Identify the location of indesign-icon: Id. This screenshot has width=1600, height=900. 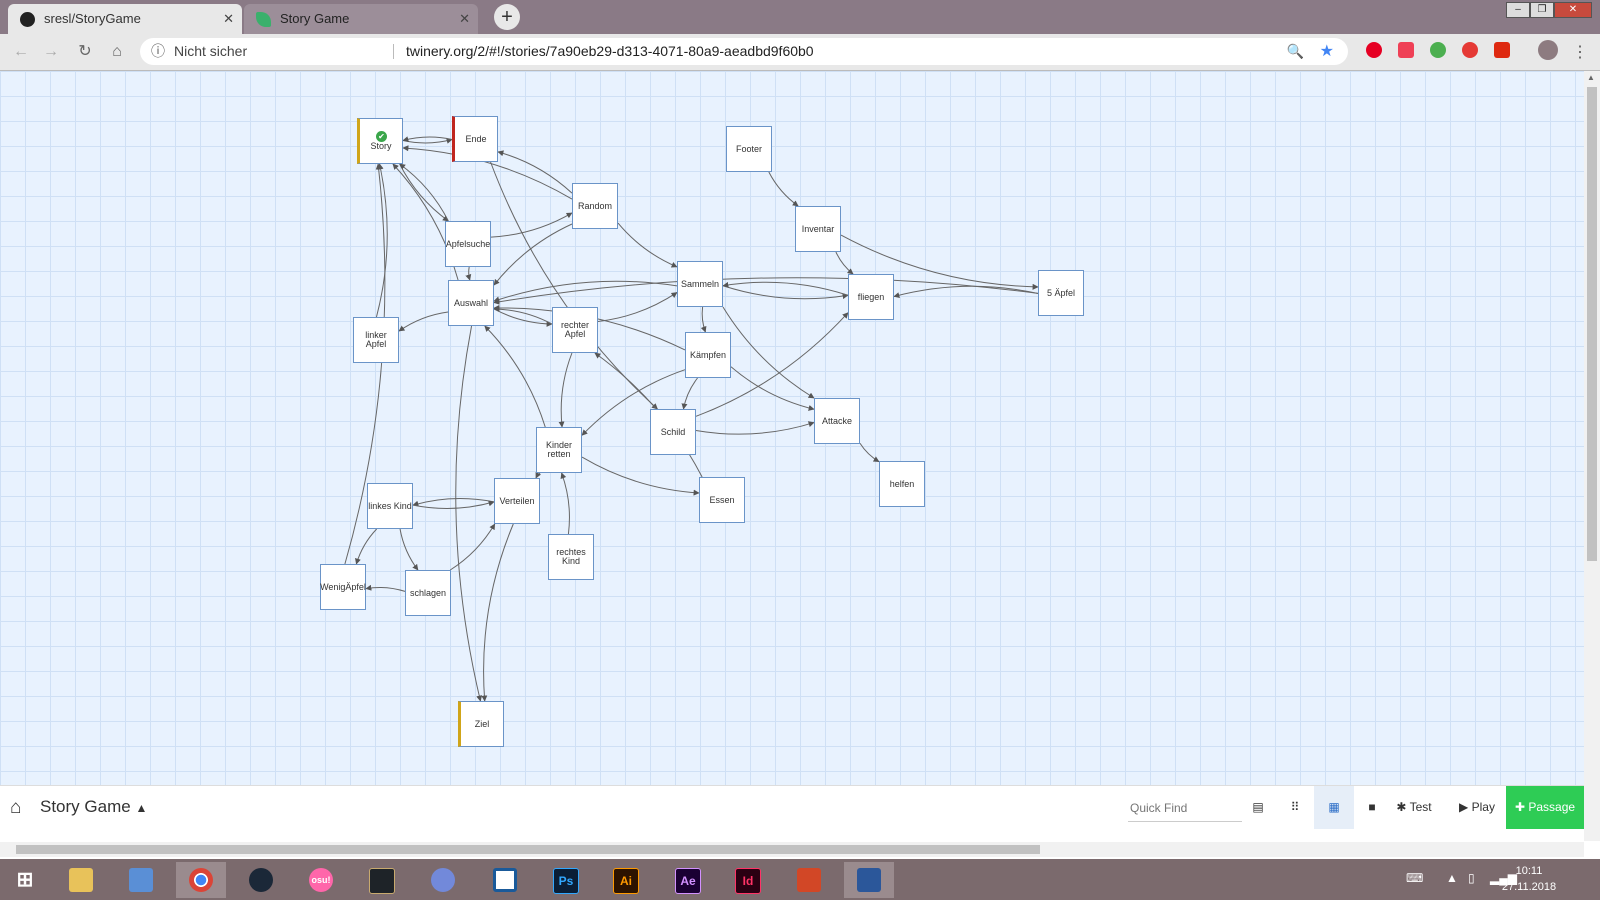
(747, 880).